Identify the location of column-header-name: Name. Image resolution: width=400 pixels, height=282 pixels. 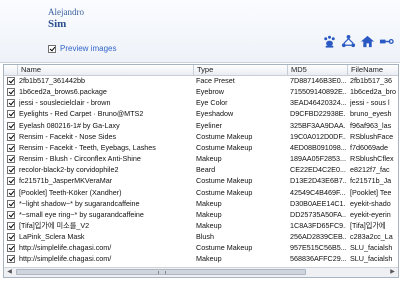
(106, 70).